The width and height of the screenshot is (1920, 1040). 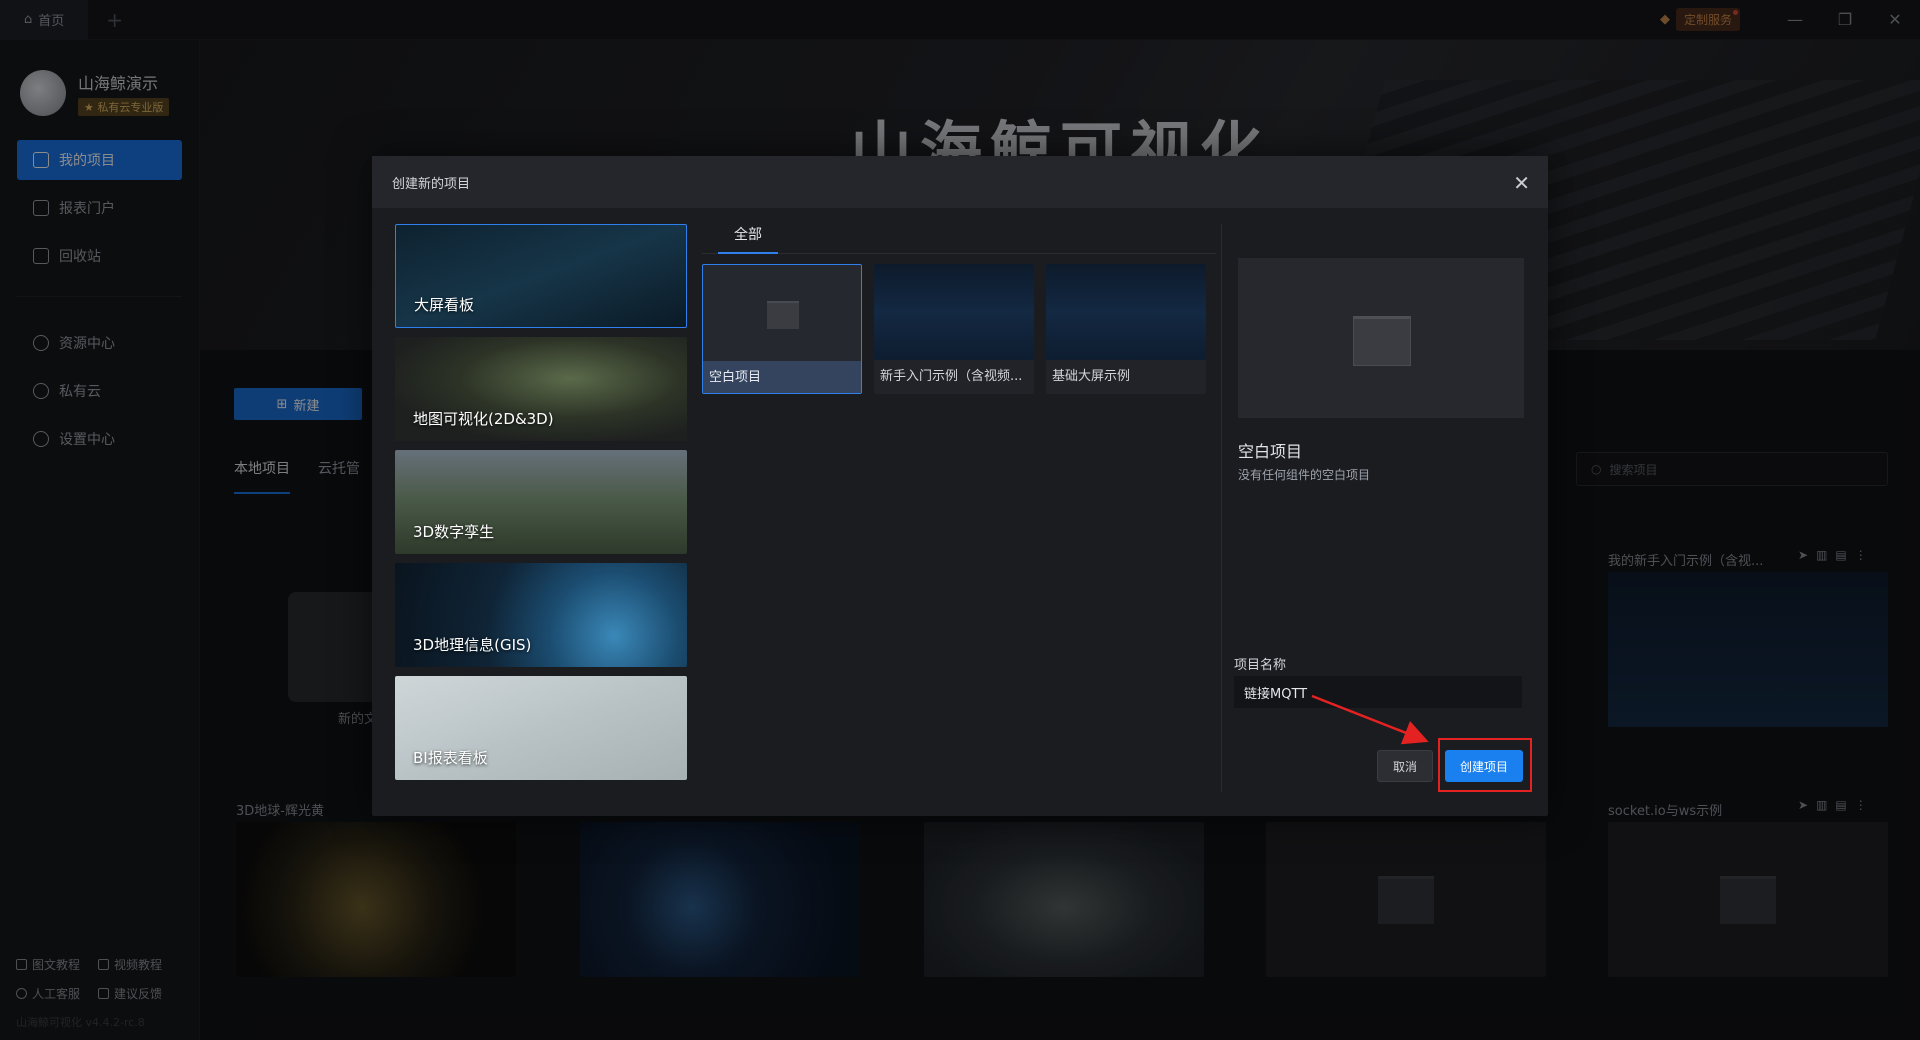 I want to click on template-preview, so click(x=1381, y=338).